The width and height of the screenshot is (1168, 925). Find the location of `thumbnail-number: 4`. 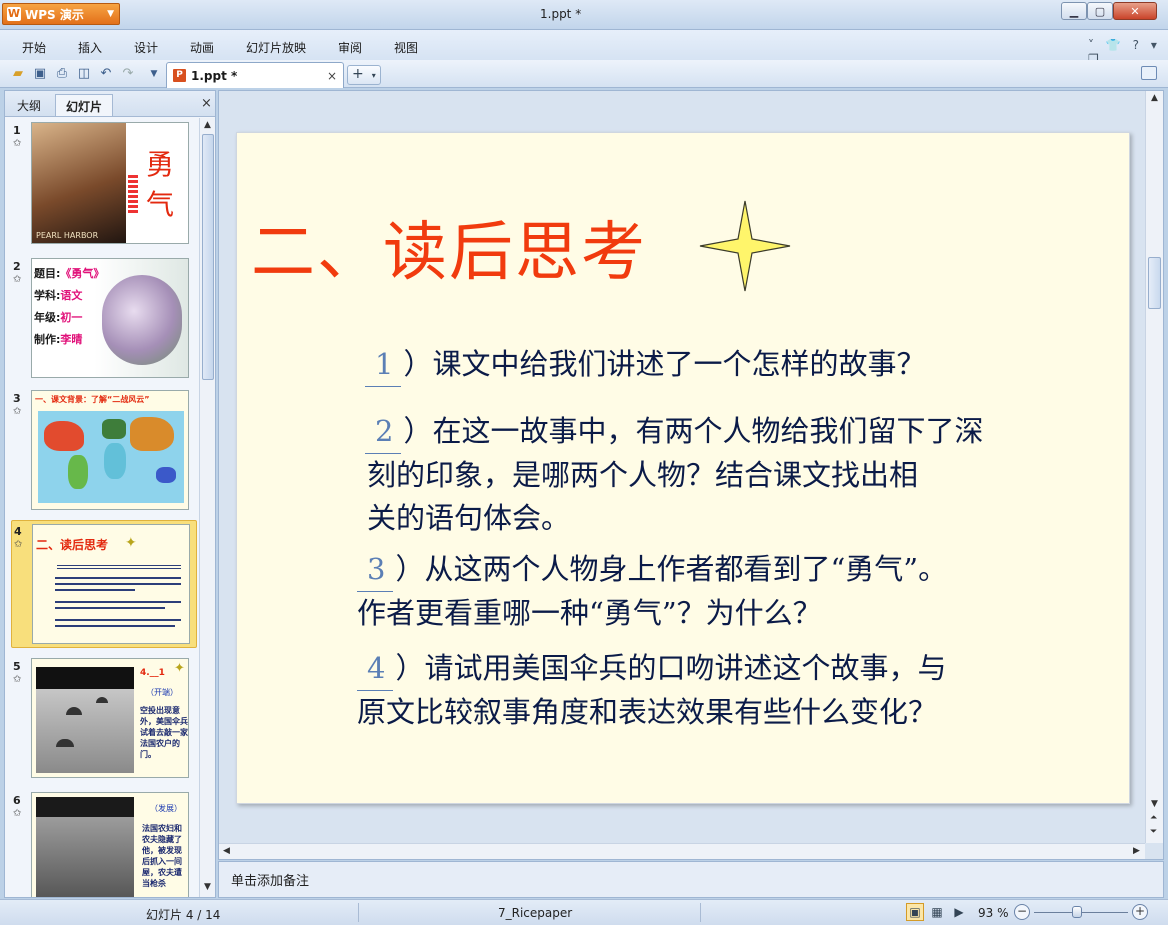

thumbnail-number: 4 is located at coordinates (18, 531).